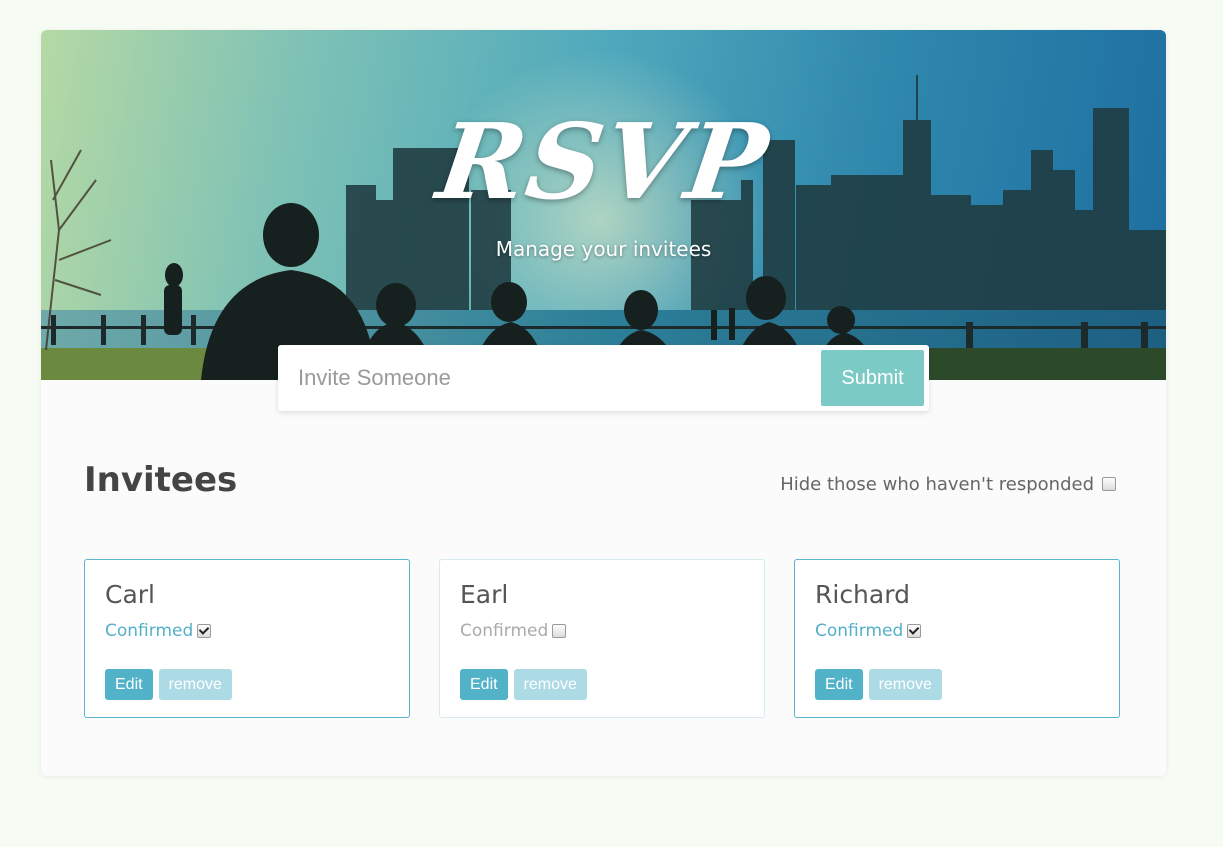 This screenshot has width=1223, height=847. What do you see at coordinates (603, 249) in the screenshot?
I see `header-tagline: Manage your invitees` at bounding box center [603, 249].